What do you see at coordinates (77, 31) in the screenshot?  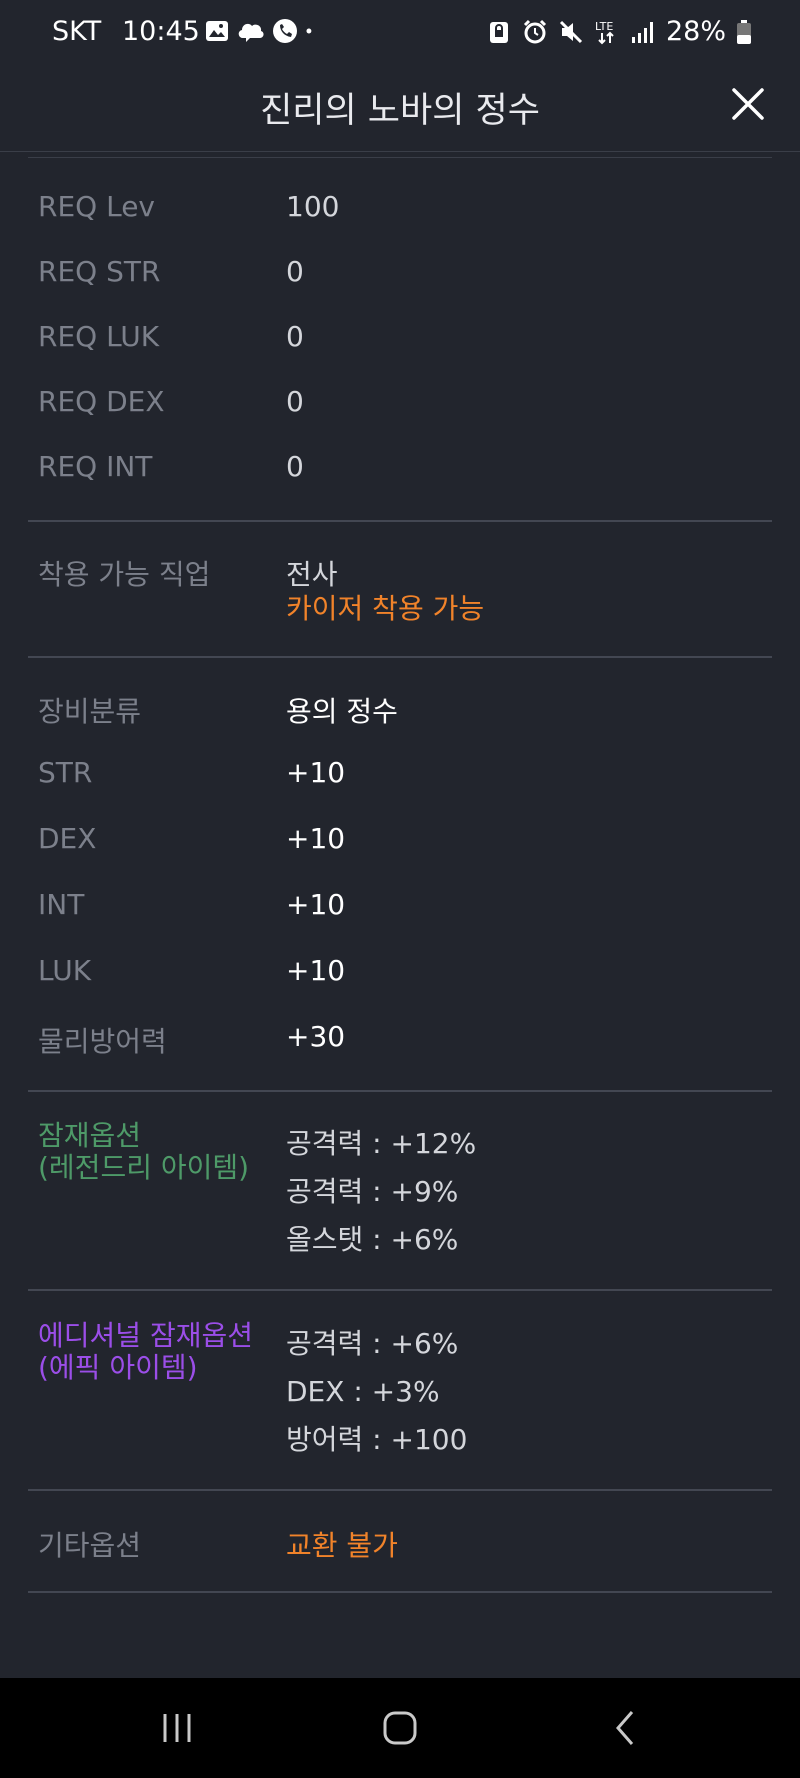 I see `carrier-label: SKT` at bounding box center [77, 31].